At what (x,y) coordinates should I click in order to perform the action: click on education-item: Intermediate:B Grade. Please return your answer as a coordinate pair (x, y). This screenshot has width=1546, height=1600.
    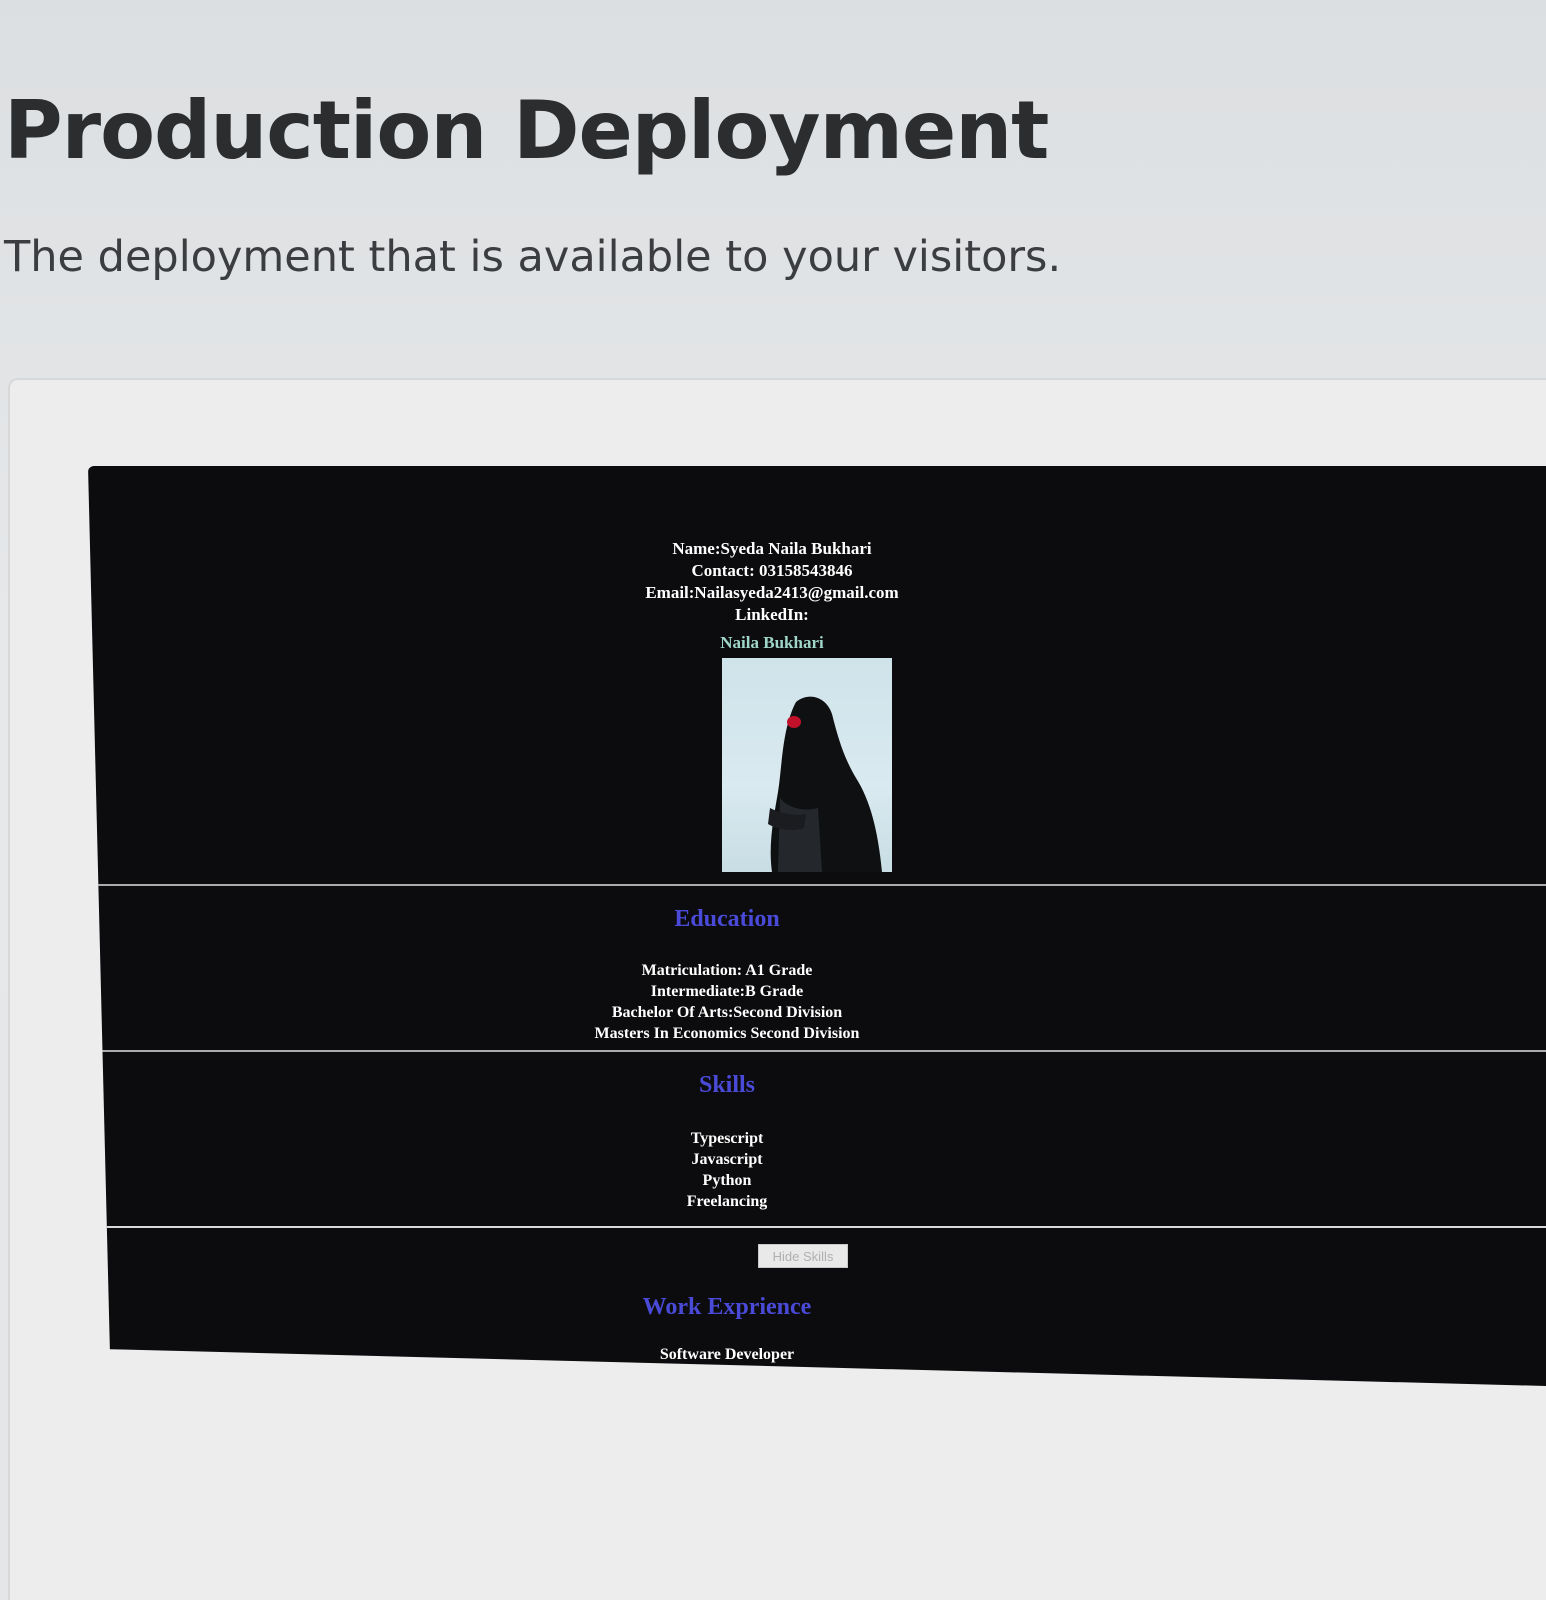
    Looking at the image, I should click on (727, 991).